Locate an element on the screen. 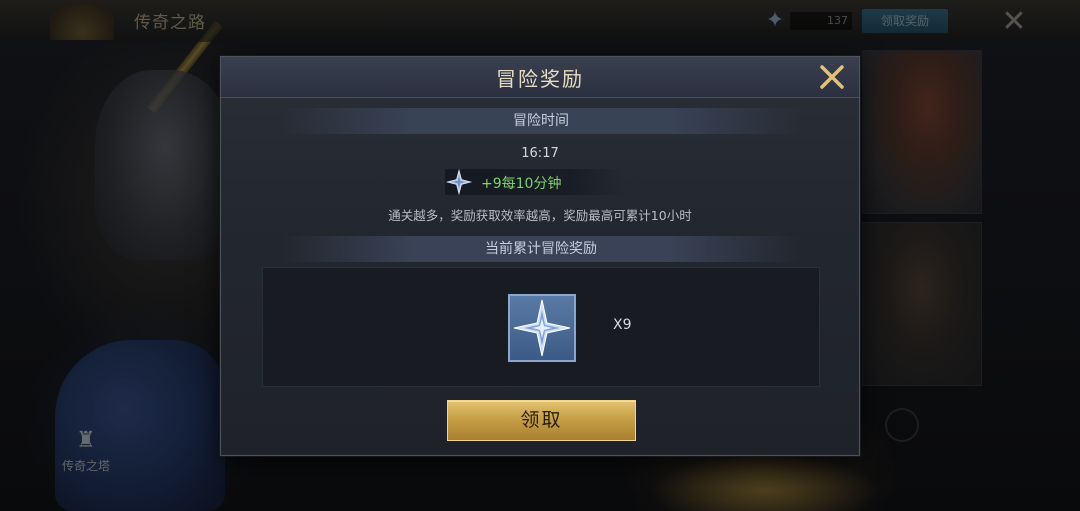 This screenshot has width=1080, height=511. reward-item is located at coordinates (542, 328).